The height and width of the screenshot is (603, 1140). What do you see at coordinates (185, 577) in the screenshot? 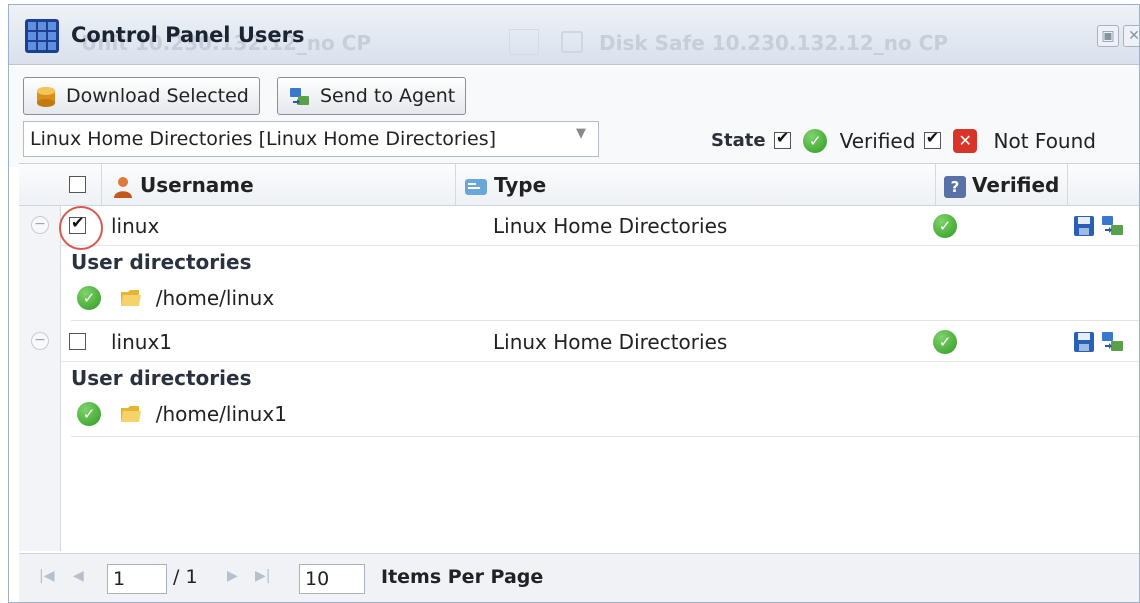
I see `page-total: / 1` at bounding box center [185, 577].